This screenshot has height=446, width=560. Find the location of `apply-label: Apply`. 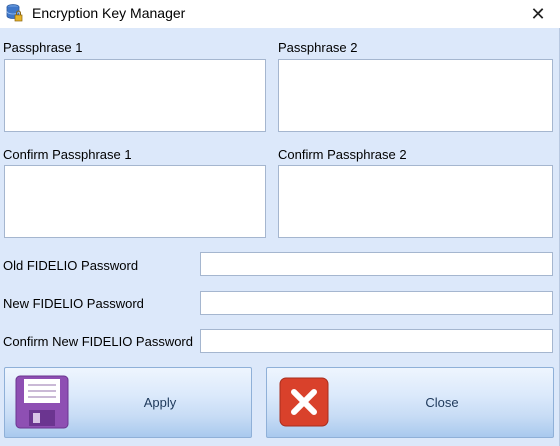

apply-label: Apply is located at coordinates (160, 402).